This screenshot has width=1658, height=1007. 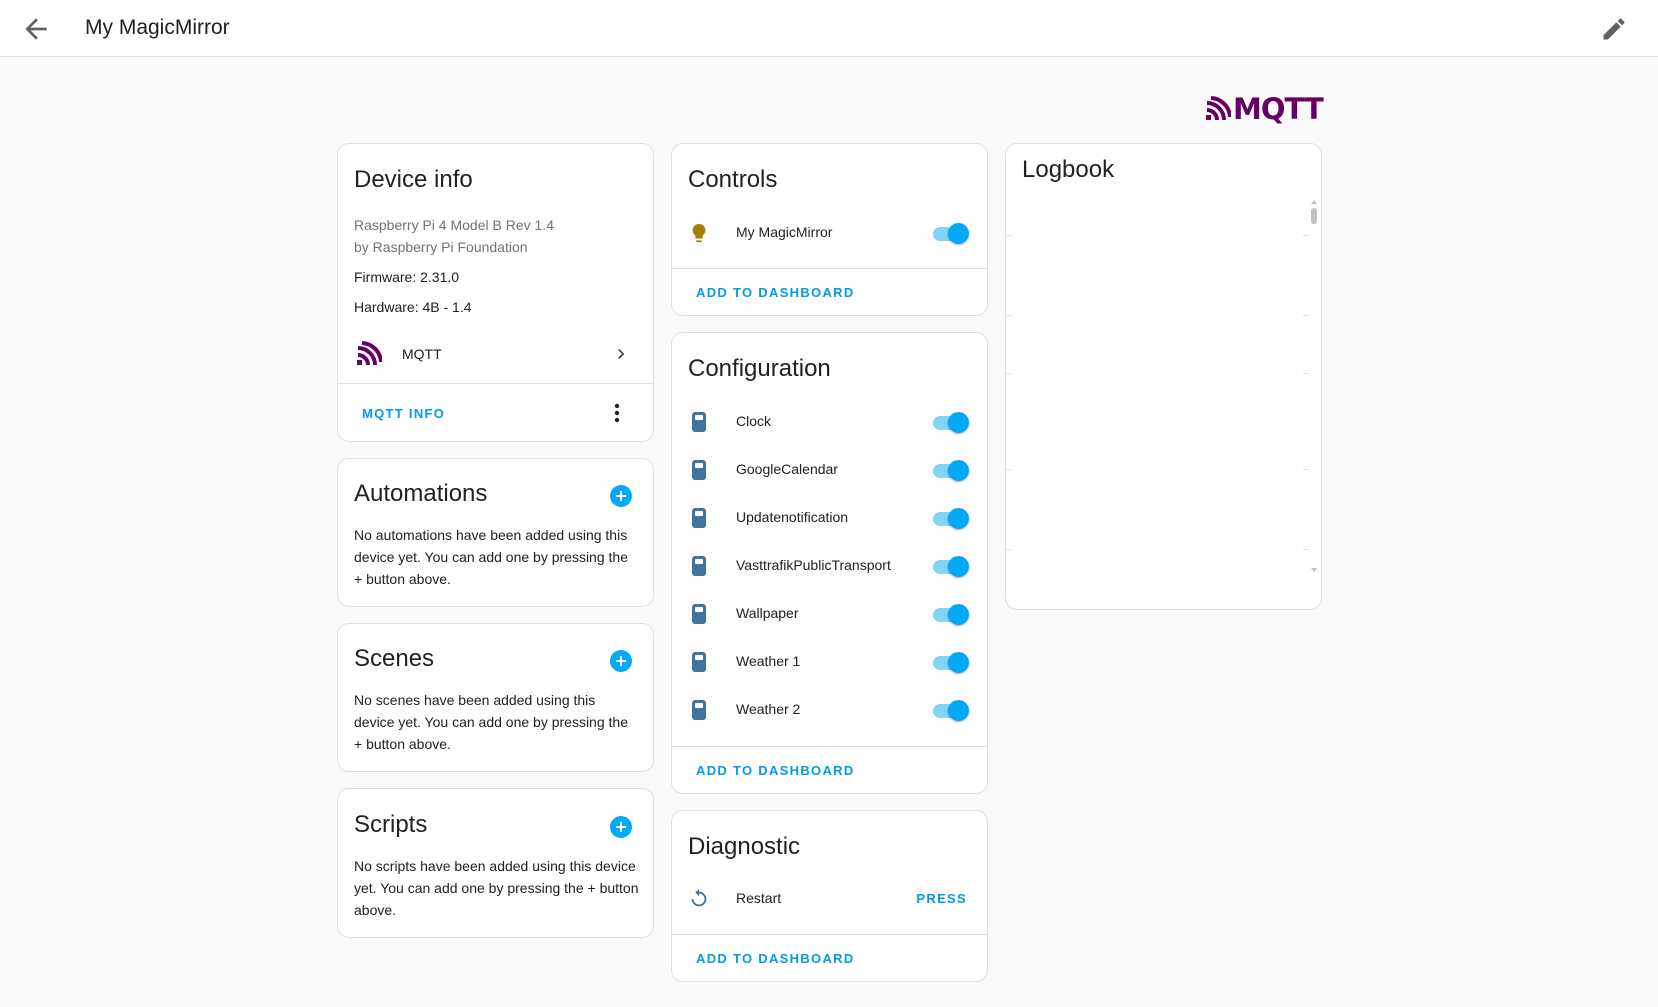 What do you see at coordinates (768, 709) in the screenshot?
I see `entity-name: Weather 2` at bounding box center [768, 709].